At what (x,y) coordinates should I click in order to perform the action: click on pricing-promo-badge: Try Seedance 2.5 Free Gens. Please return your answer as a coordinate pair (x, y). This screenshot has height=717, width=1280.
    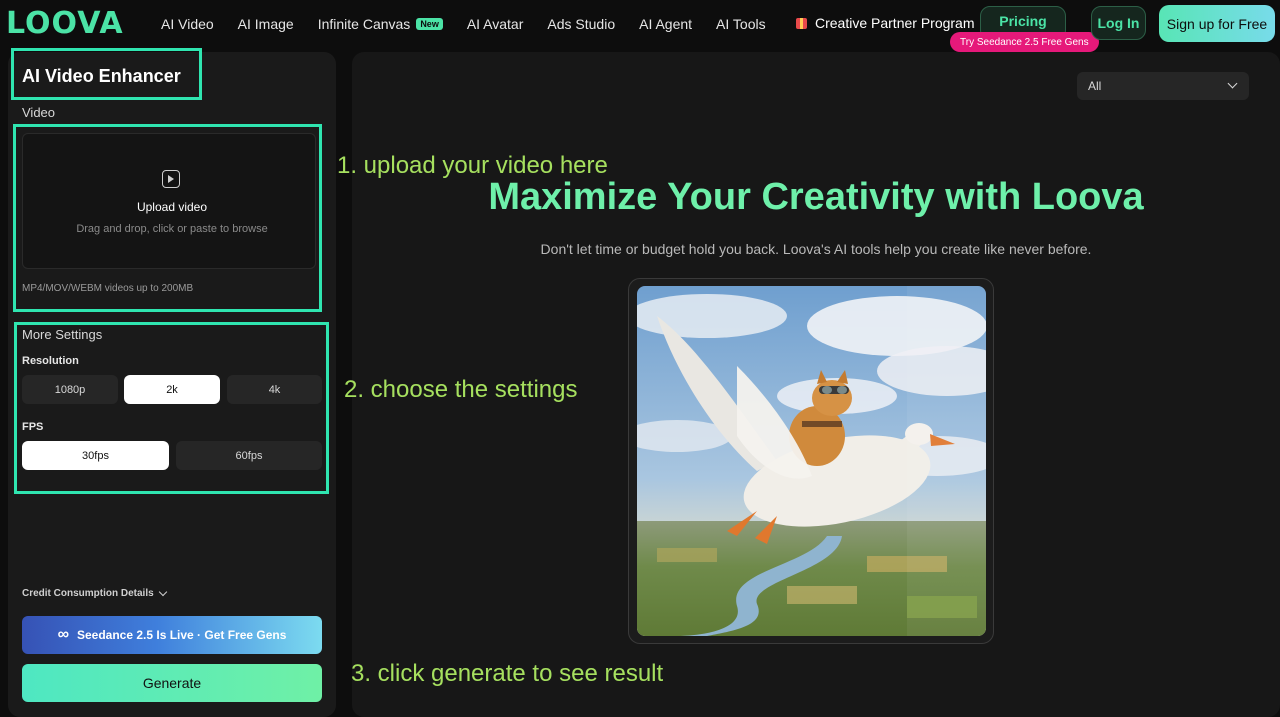
    Looking at the image, I should click on (1024, 42).